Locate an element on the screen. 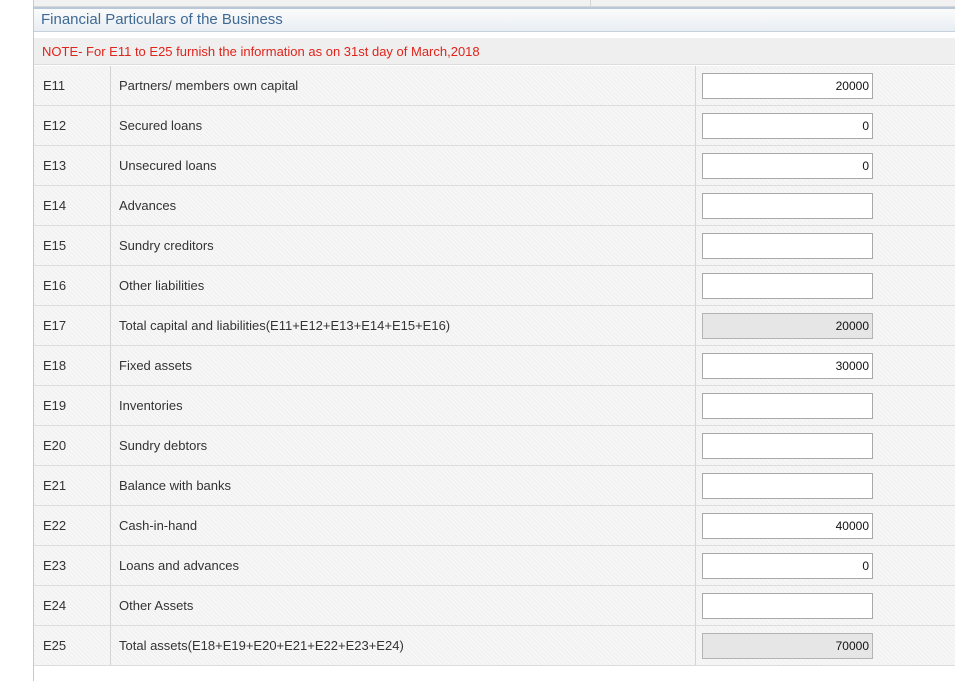  row-code: E19 is located at coordinates (72, 405).